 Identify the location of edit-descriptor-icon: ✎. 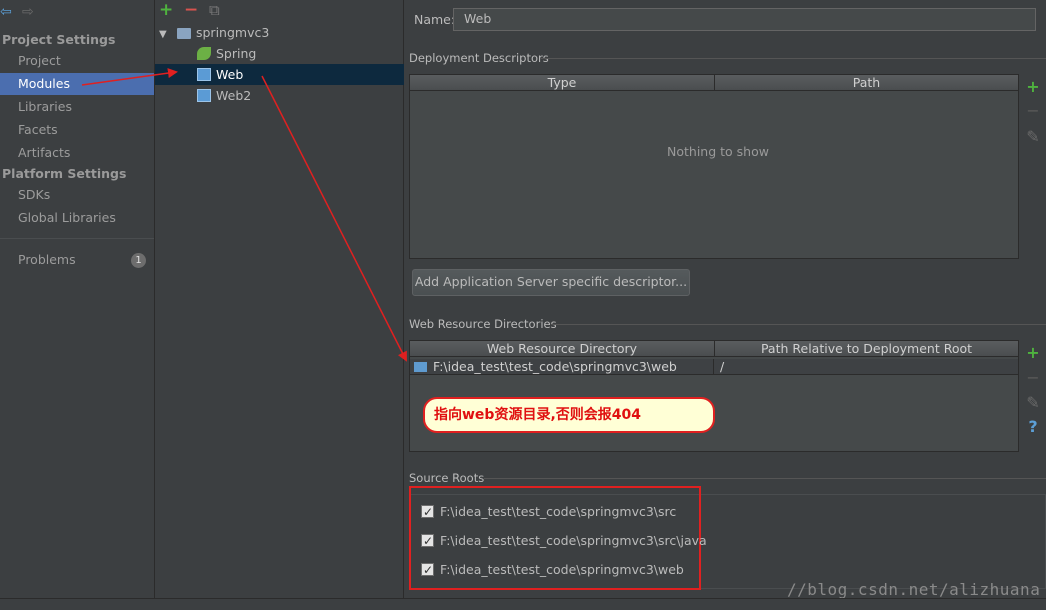
(1033, 137).